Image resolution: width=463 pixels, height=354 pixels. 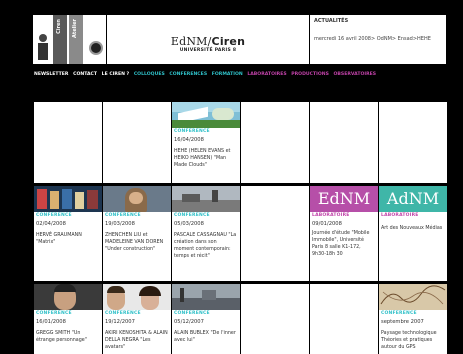 I want to click on grid-cell-adnm: AdNM LABORATOIRE Art des Nouveaux Médias, so click(x=413, y=233).